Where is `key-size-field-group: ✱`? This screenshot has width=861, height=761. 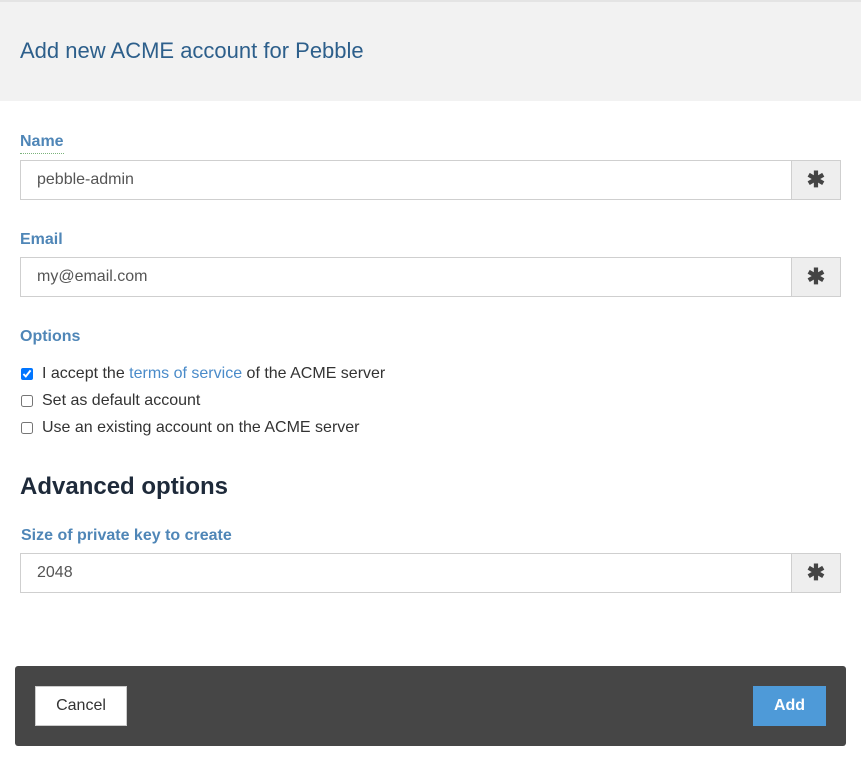
key-size-field-group: ✱ is located at coordinates (430, 573).